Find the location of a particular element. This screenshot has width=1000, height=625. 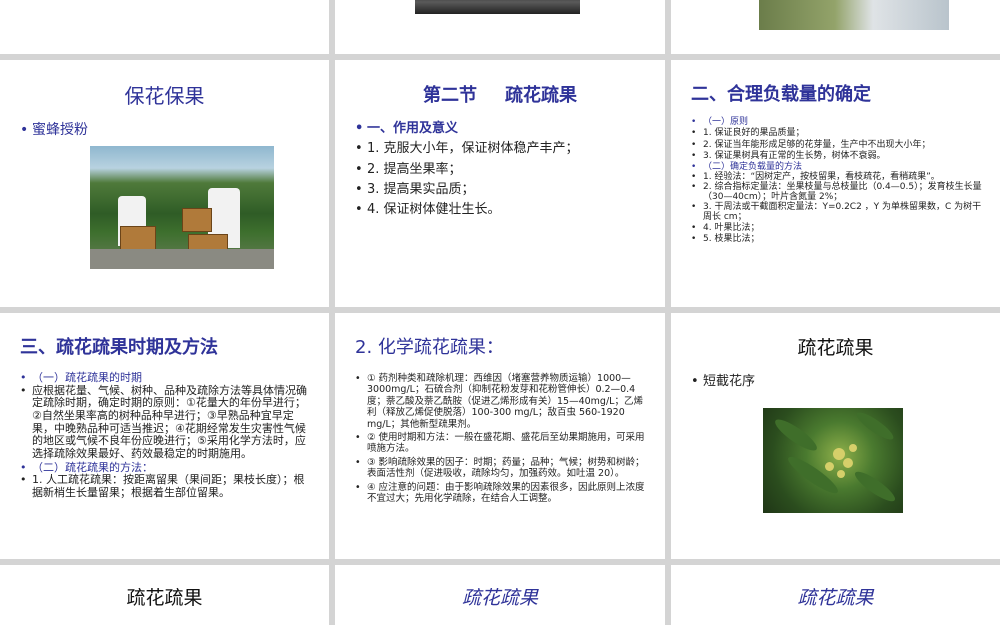

bullet-list: 蜜蜂授粉 is located at coordinates (54, 131).